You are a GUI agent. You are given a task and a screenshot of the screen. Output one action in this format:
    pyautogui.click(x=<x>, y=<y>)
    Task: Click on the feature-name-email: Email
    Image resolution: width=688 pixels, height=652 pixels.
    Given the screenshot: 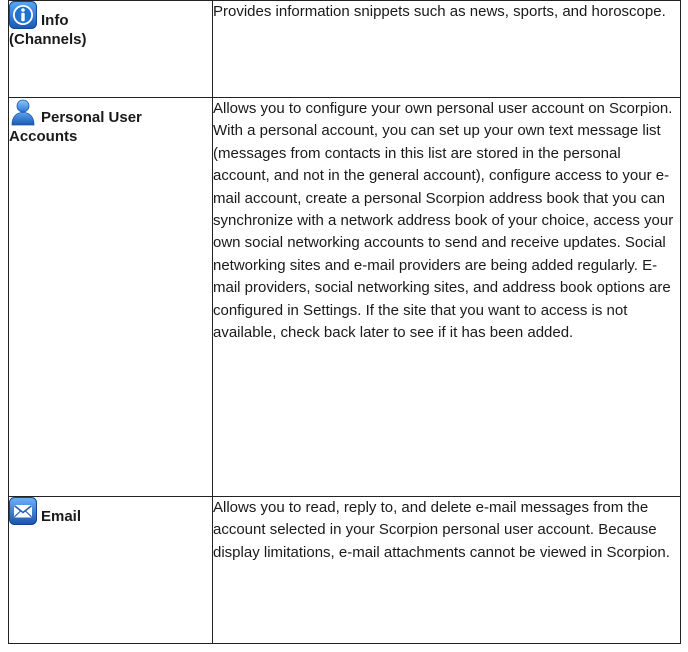 What is the action you would take?
    pyautogui.click(x=61, y=516)
    